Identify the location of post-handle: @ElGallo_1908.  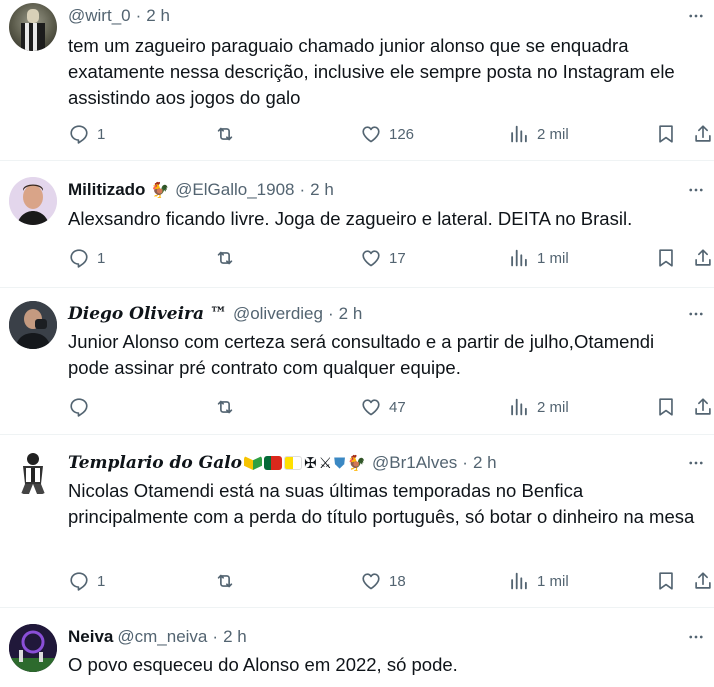
(234, 190).